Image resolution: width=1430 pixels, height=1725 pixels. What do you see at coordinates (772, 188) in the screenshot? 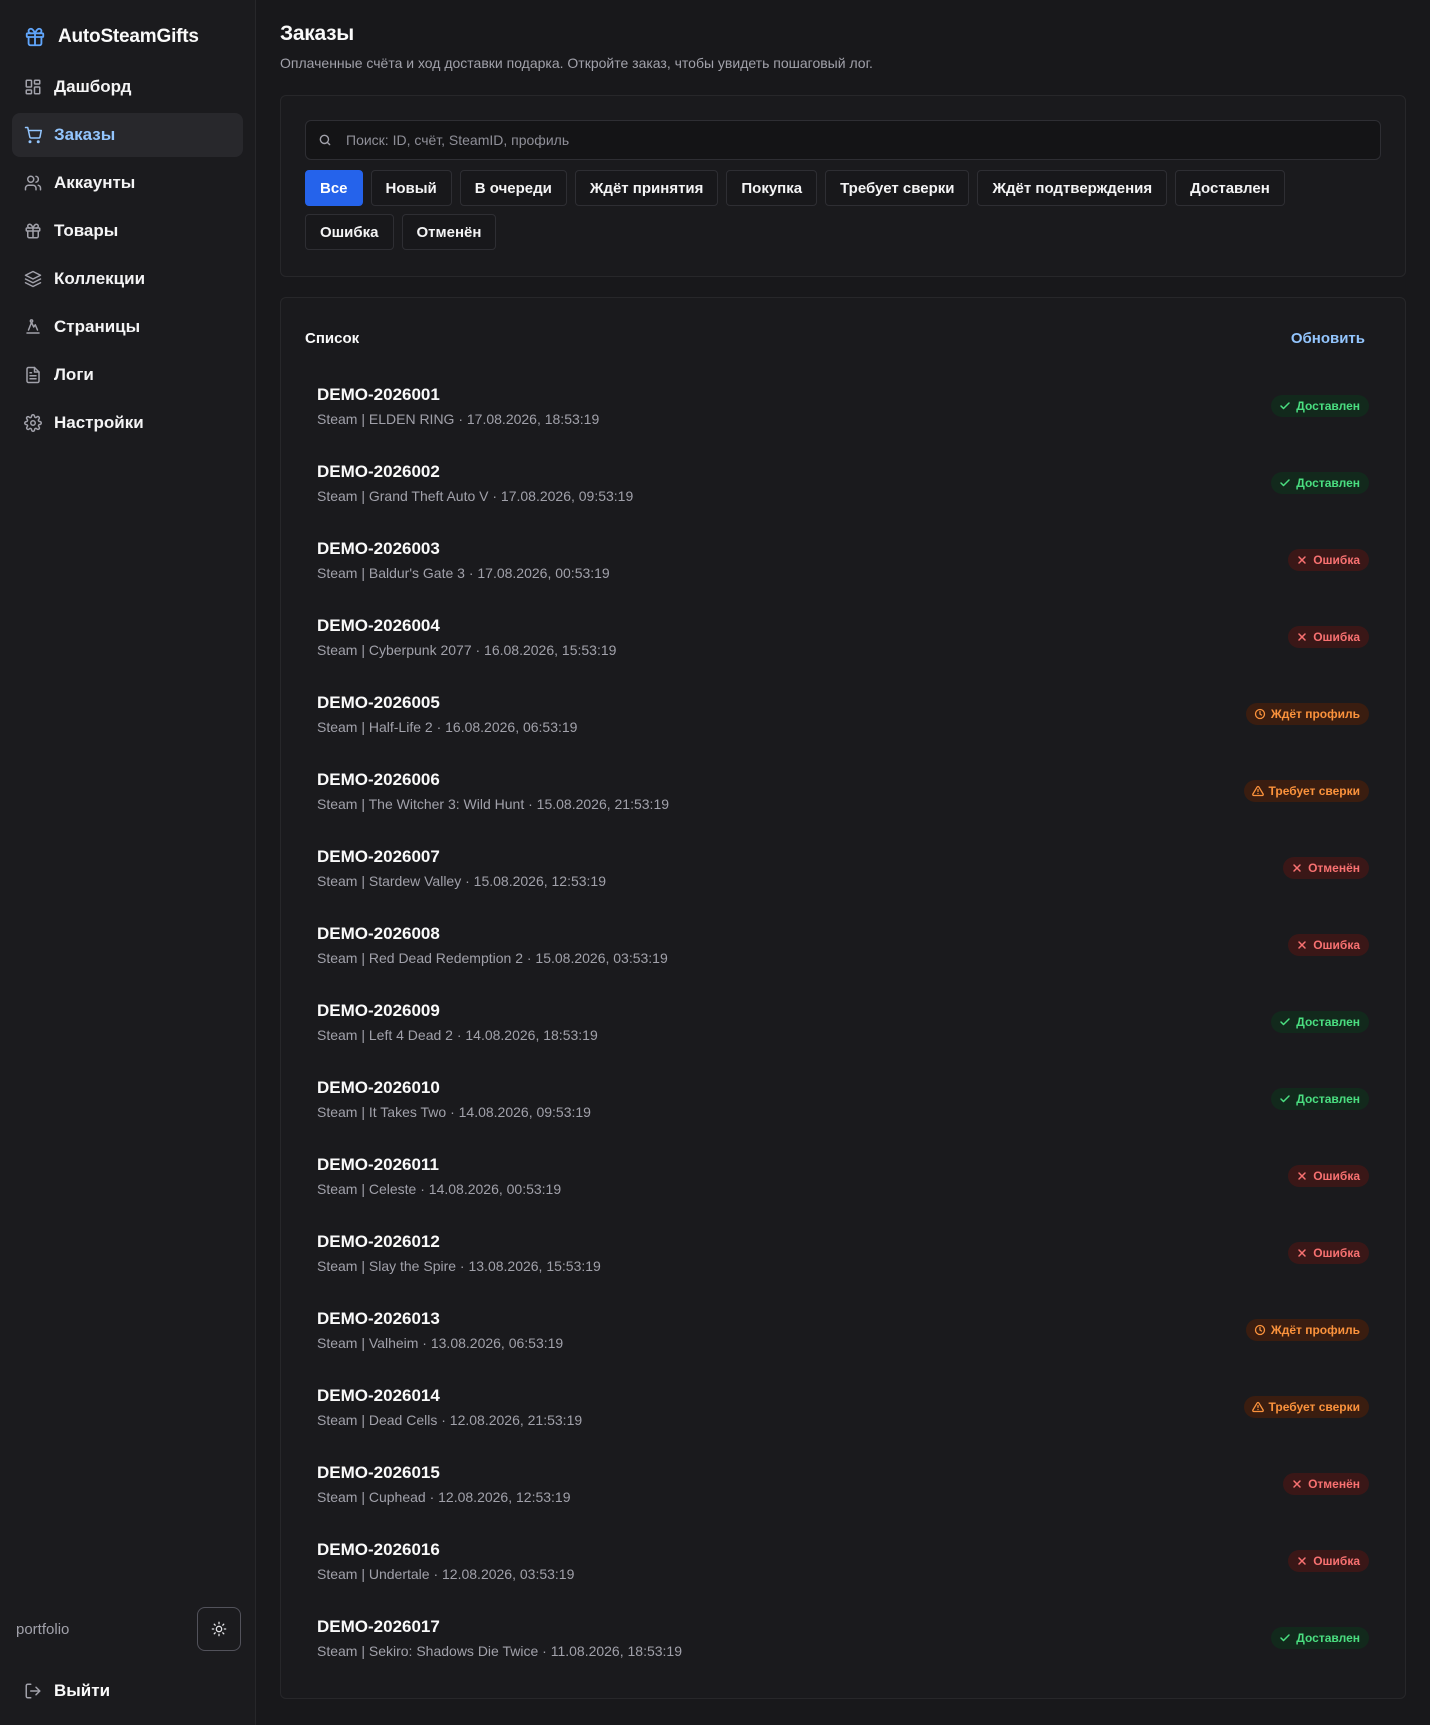
I see `filter-chip: Покупка` at bounding box center [772, 188].